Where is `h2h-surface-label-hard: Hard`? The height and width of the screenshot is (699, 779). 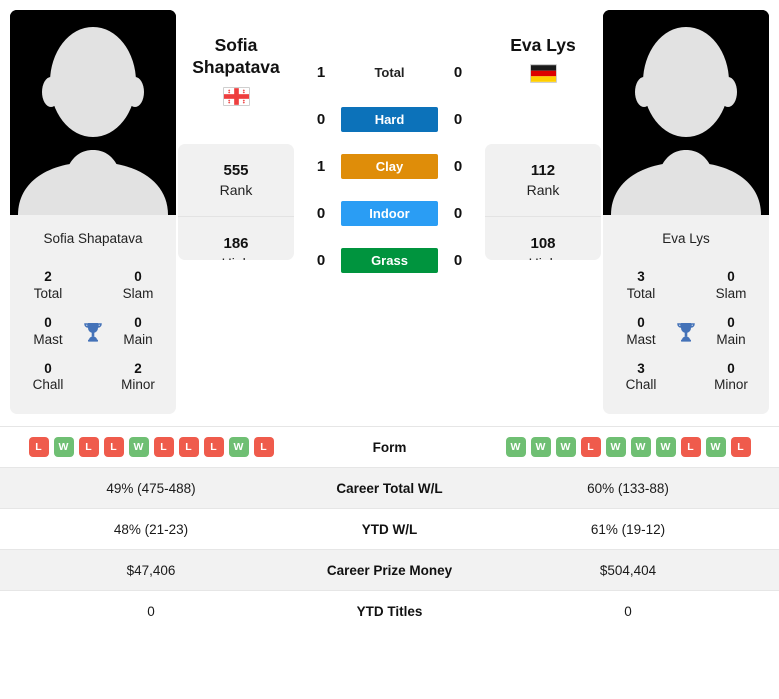
h2h-surface-label-hard: Hard is located at coordinates (389, 119).